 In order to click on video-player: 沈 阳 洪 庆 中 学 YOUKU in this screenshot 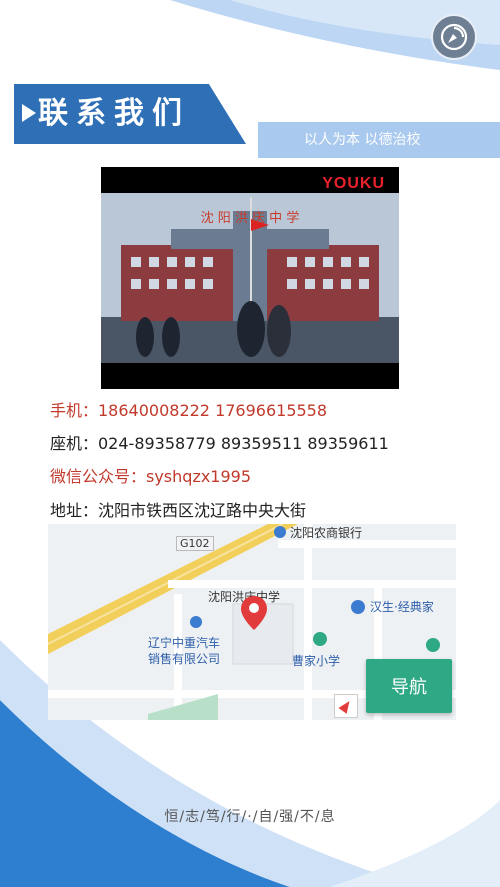, I will do `click(250, 278)`.